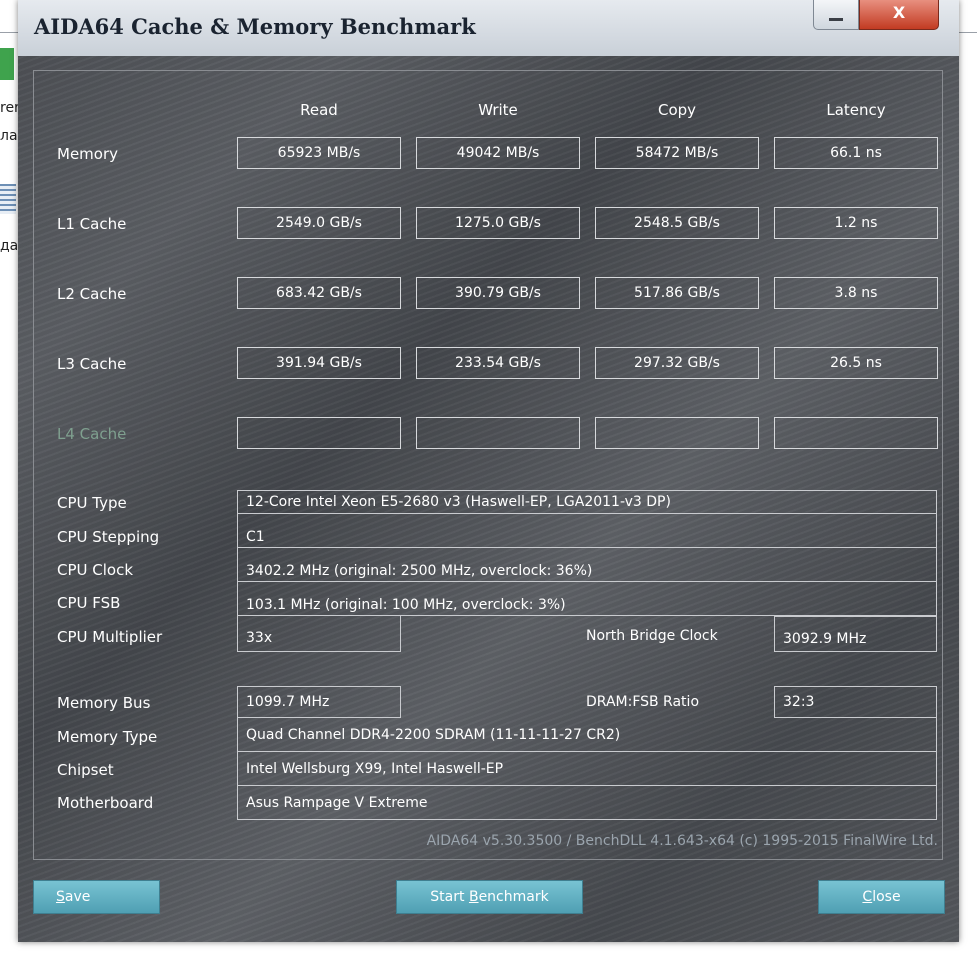 Image resolution: width=977 pixels, height=960 pixels. Describe the element at coordinates (85, 770) in the screenshot. I see `chipset-label: Chipset` at that location.